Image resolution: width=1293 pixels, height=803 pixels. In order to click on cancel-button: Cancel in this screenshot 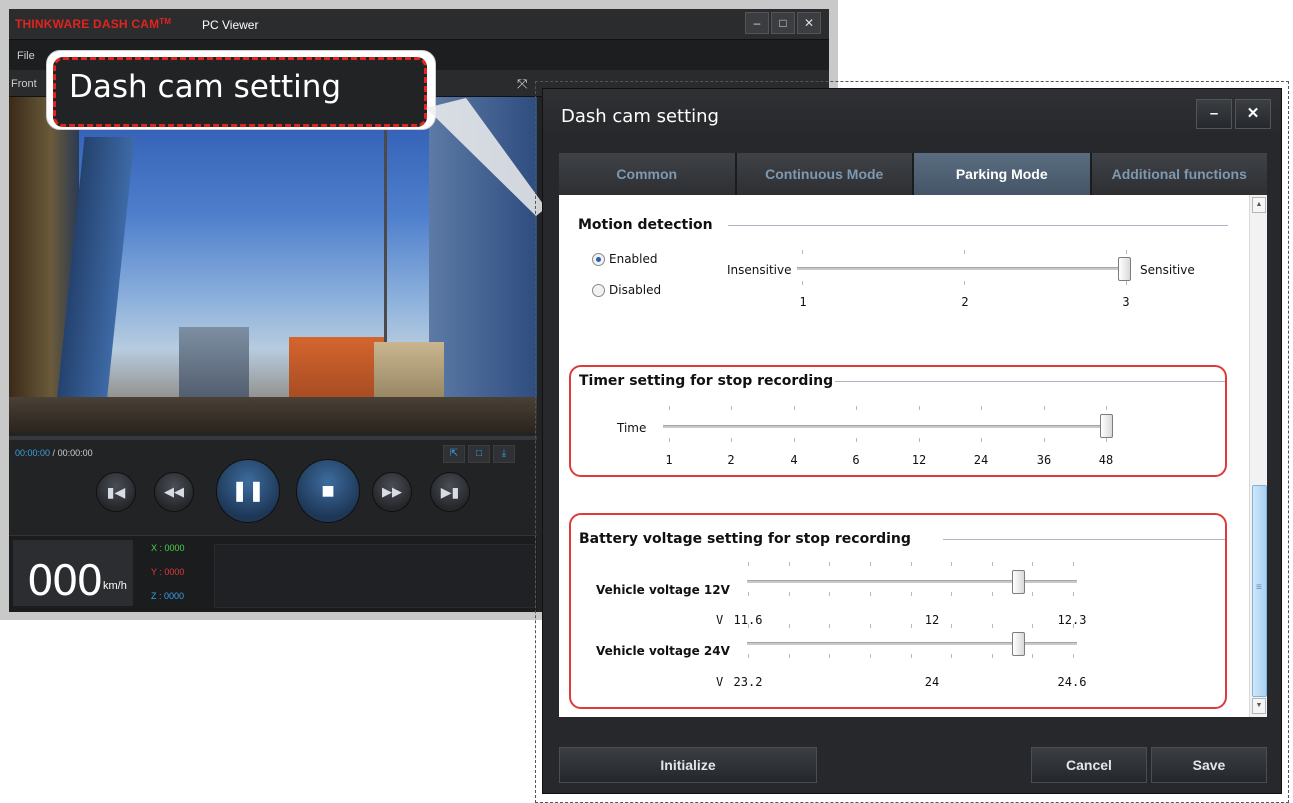, I will do `click(1089, 765)`.